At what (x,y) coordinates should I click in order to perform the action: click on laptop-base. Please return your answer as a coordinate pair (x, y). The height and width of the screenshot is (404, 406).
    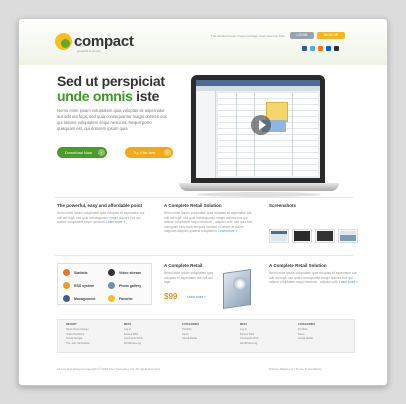
    Looking at the image, I should click on (259, 187).